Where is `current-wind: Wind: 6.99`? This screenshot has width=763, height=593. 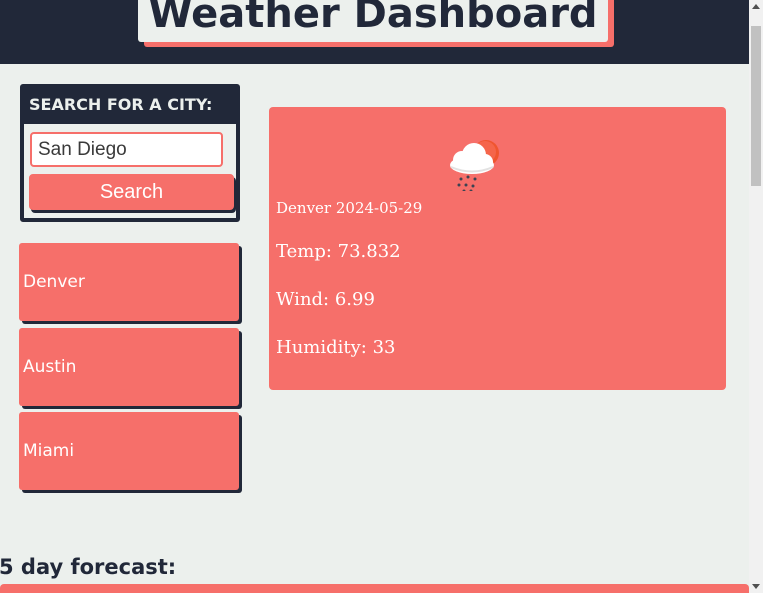
current-wind: Wind: 6.99 is located at coordinates (325, 299).